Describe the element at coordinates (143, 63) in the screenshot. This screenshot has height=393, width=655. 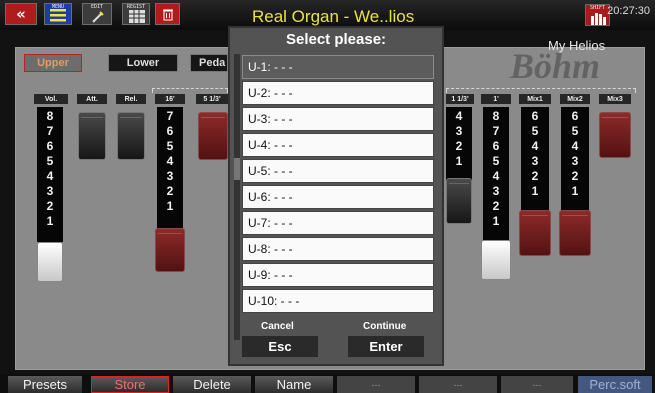
I see `tab-lower: Lower` at that location.